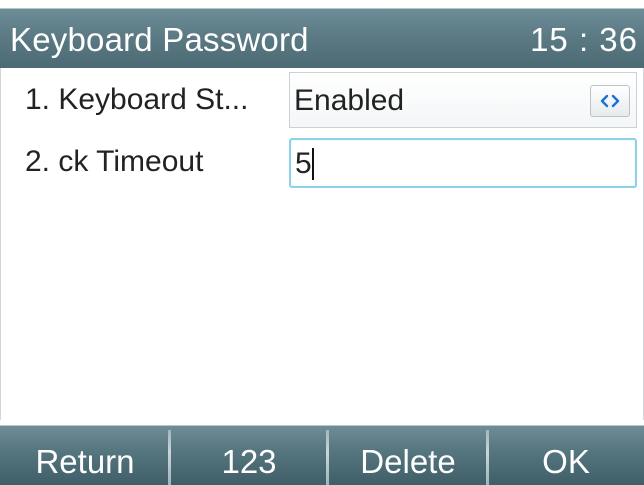 This screenshot has width=644, height=485. What do you see at coordinates (85, 455) in the screenshot?
I see `return-button: Return` at bounding box center [85, 455].